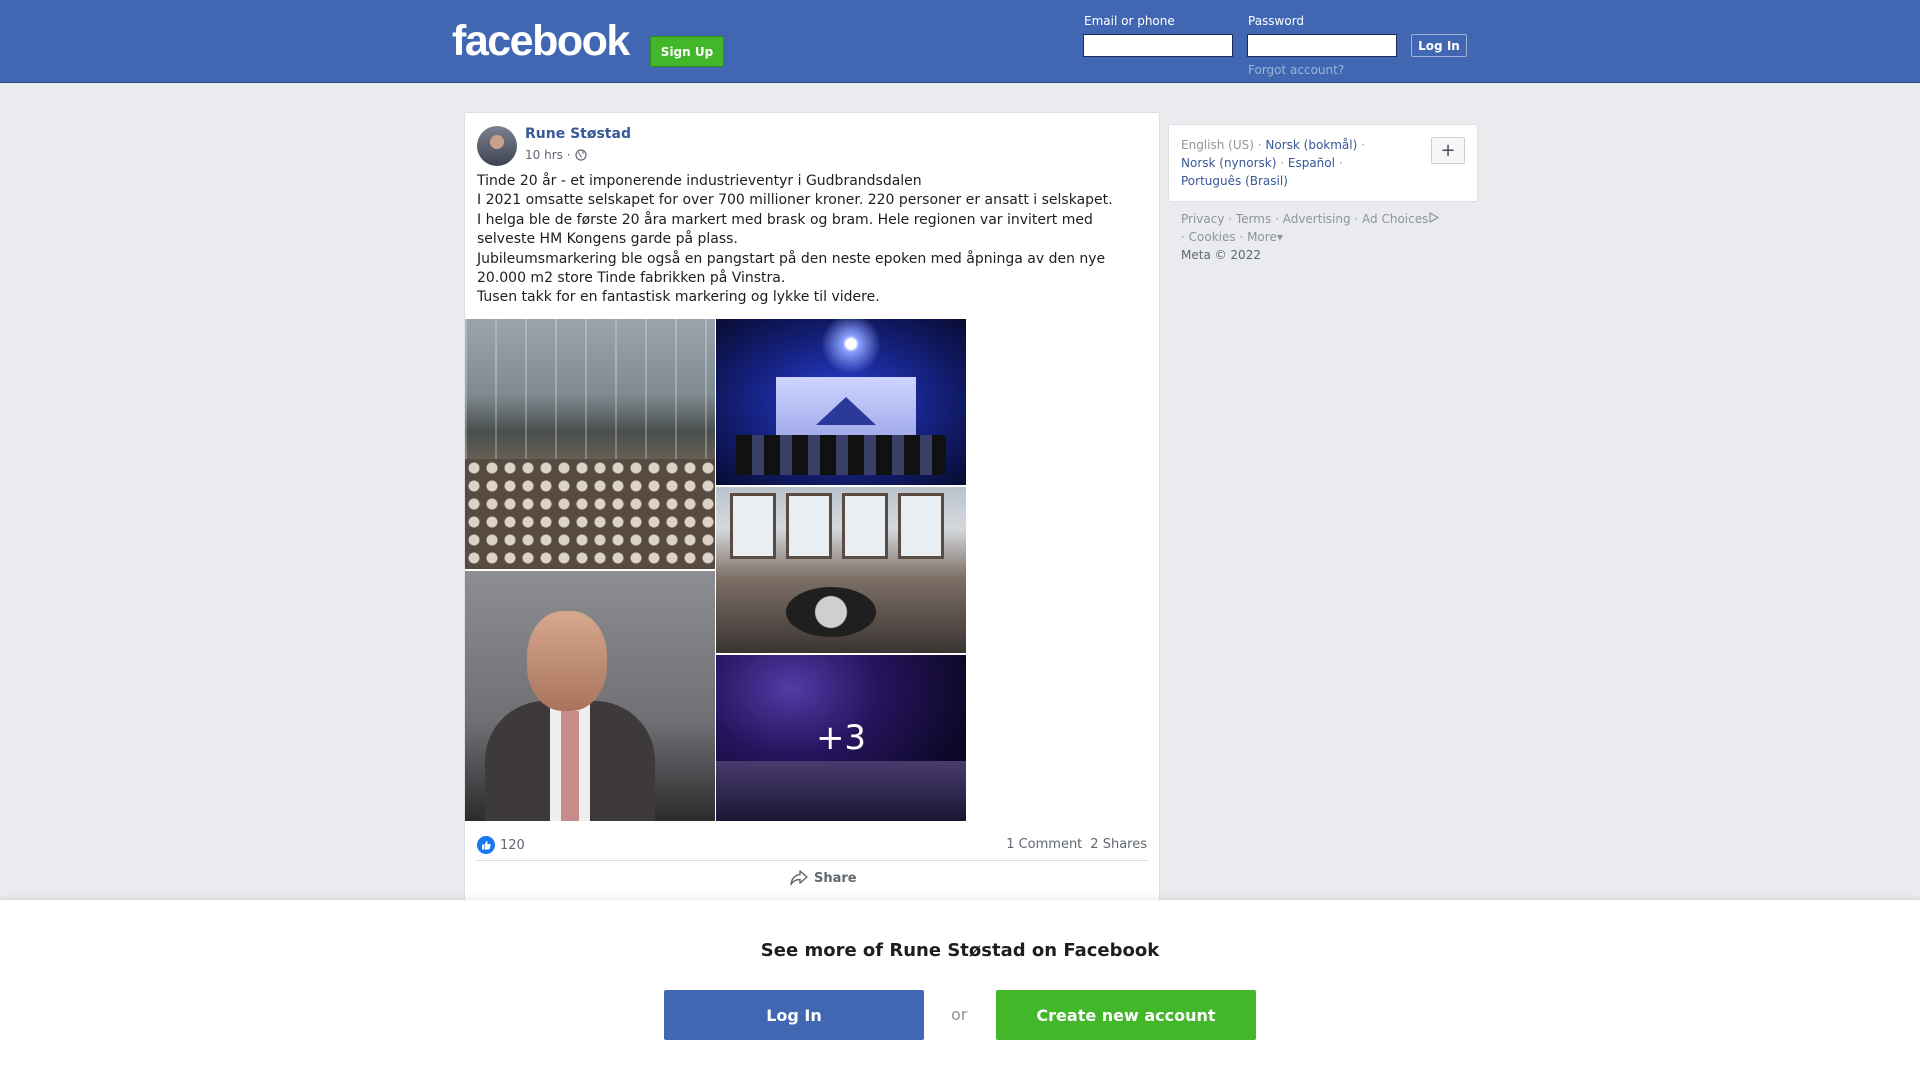 The height and width of the screenshot is (1080, 1920). Describe the element at coordinates (794, 1015) in the screenshot. I see `banner-login-button: Log In` at that location.